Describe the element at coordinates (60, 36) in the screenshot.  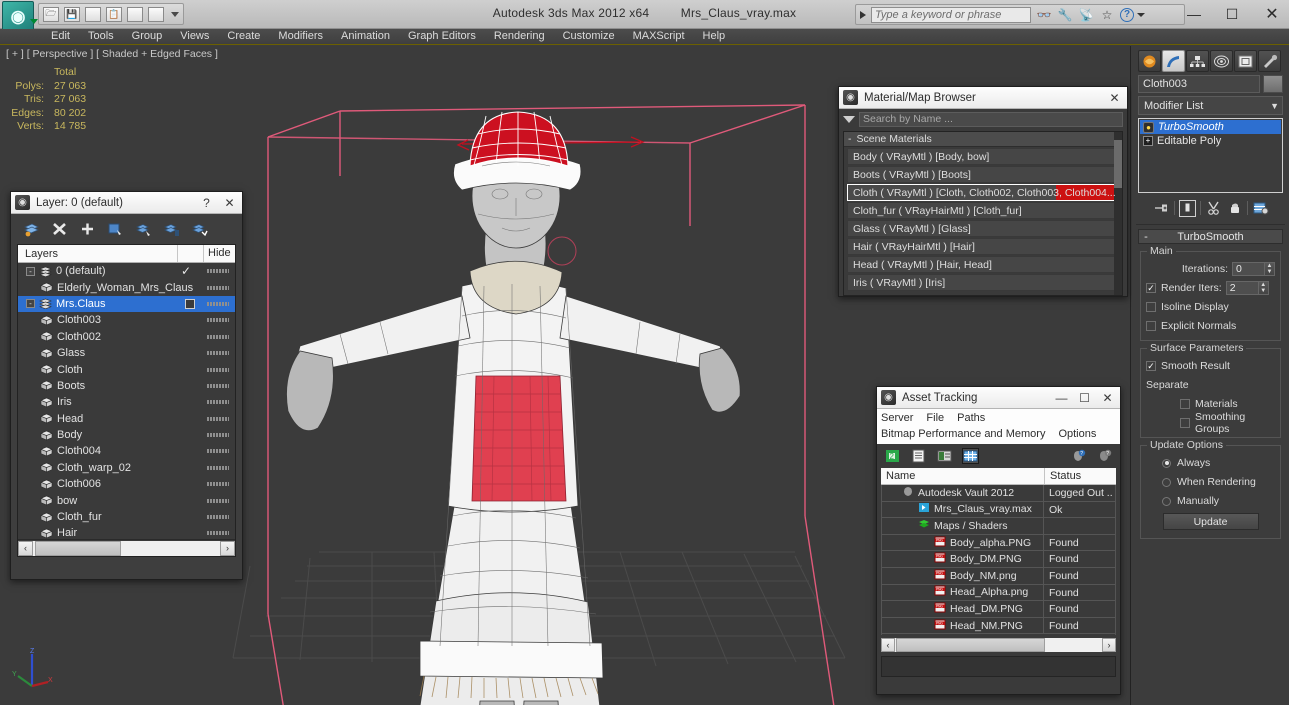
I see `menu-item-edit: Edit` at that location.